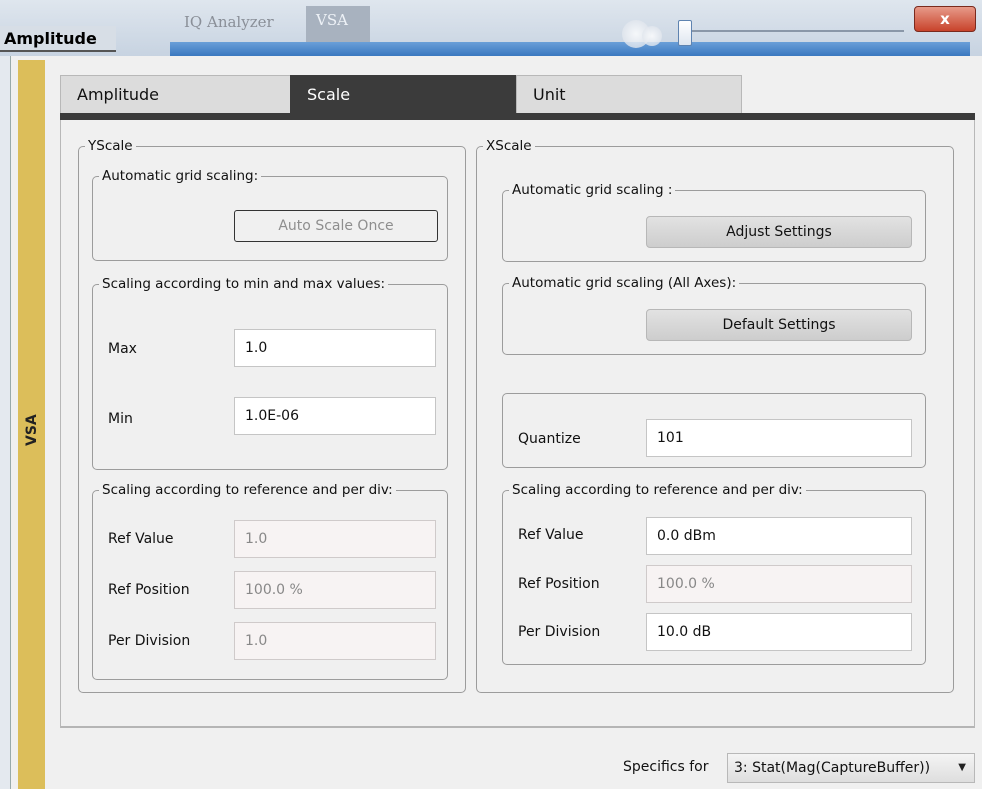 The height and width of the screenshot is (789, 982). Describe the element at coordinates (832, 768) in the screenshot. I see `specifics-dropdown-value: 3: Stat(Mag(CaptureBuffer))` at that location.